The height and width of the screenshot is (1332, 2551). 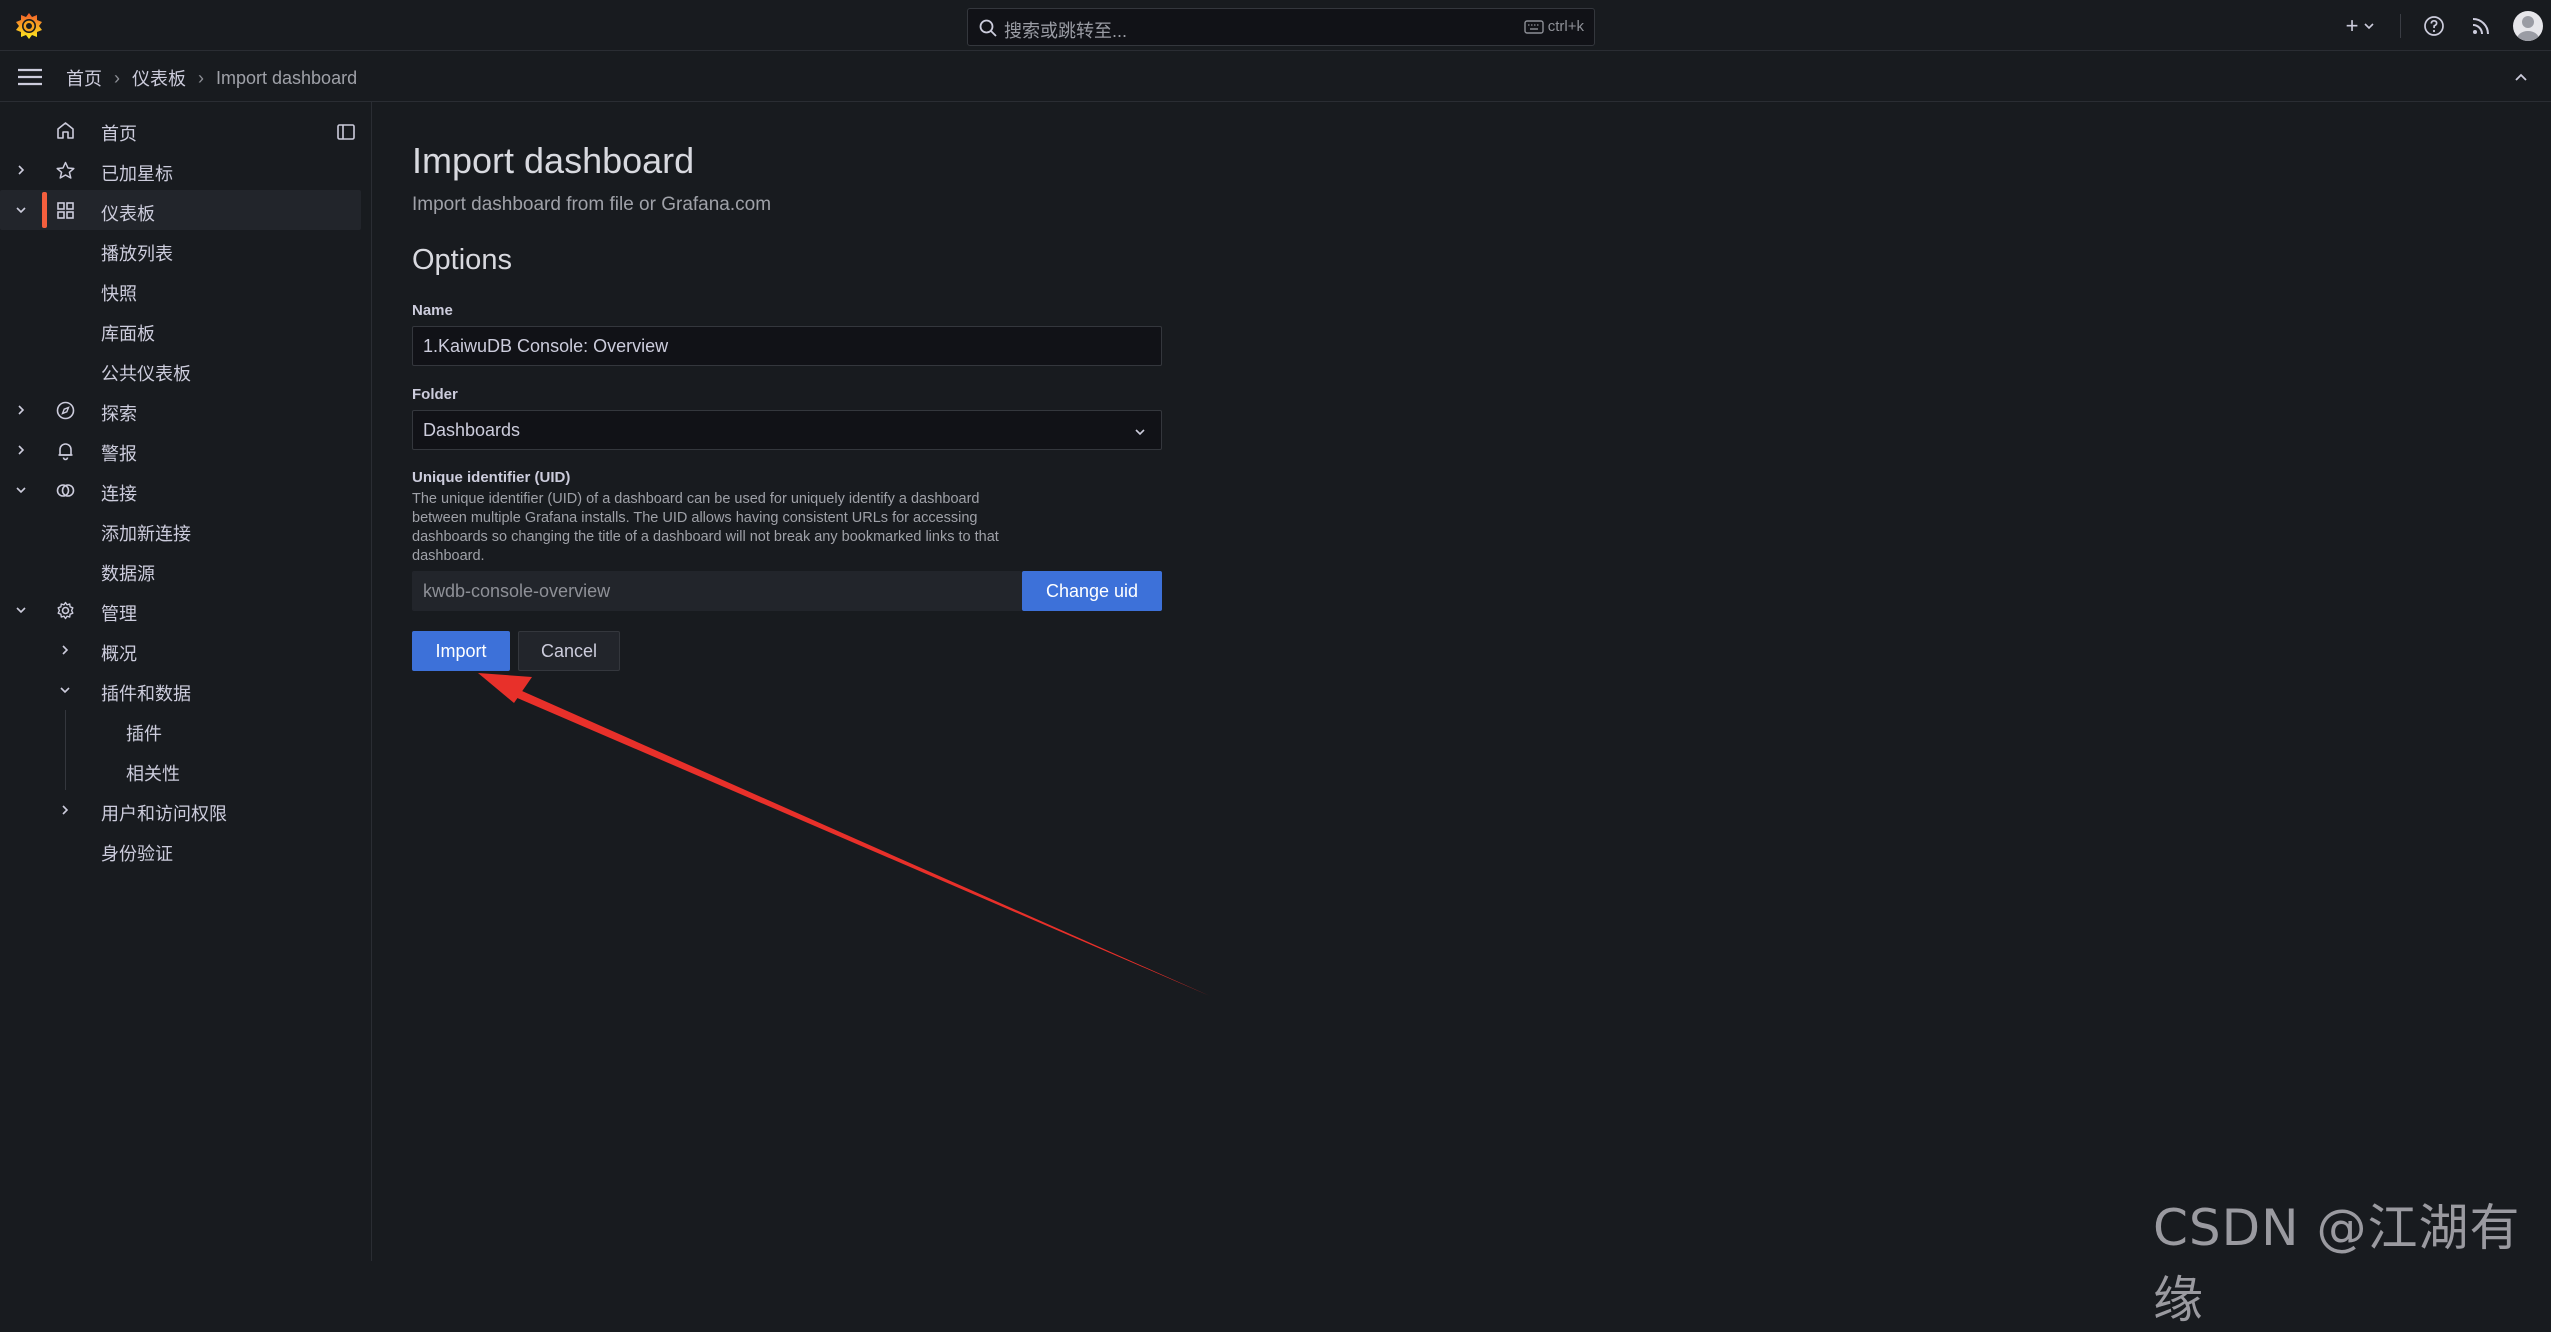 What do you see at coordinates (2434, 26) in the screenshot?
I see `help-icon` at bounding box center [2434, 26].